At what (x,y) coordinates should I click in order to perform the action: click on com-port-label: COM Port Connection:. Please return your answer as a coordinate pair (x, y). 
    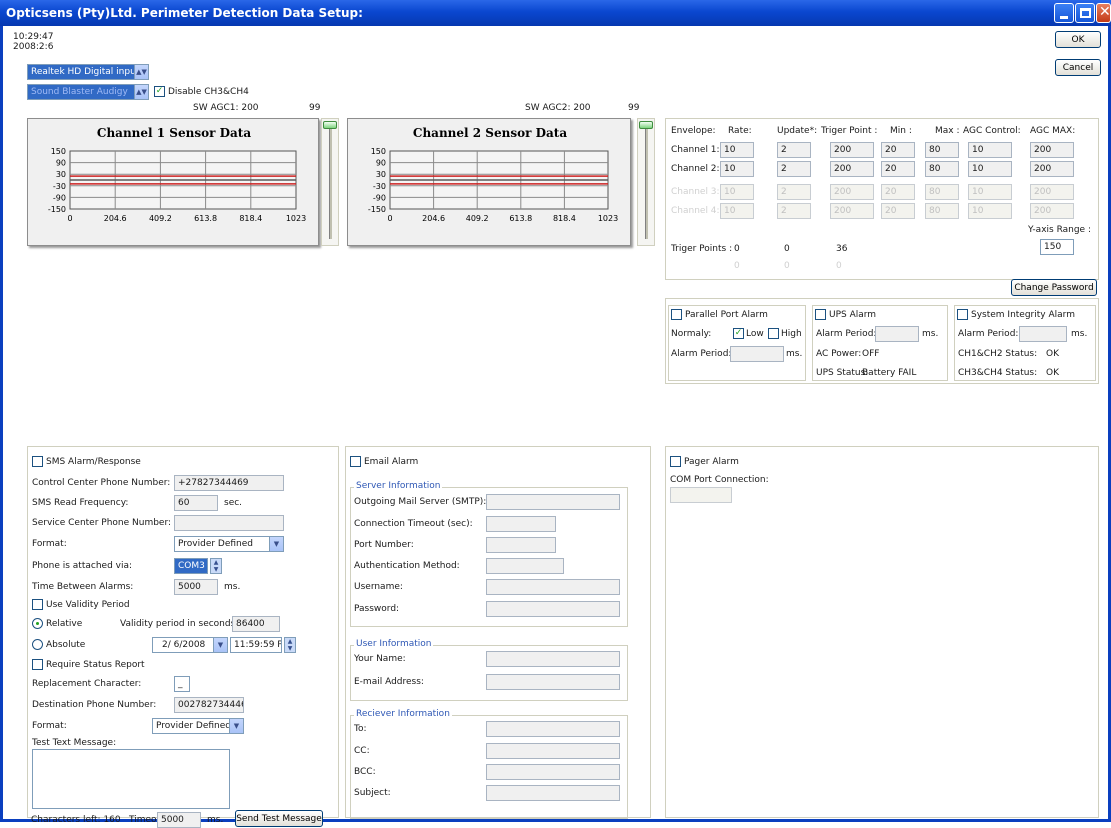
    Looking at the image, I should click on (719, 480).